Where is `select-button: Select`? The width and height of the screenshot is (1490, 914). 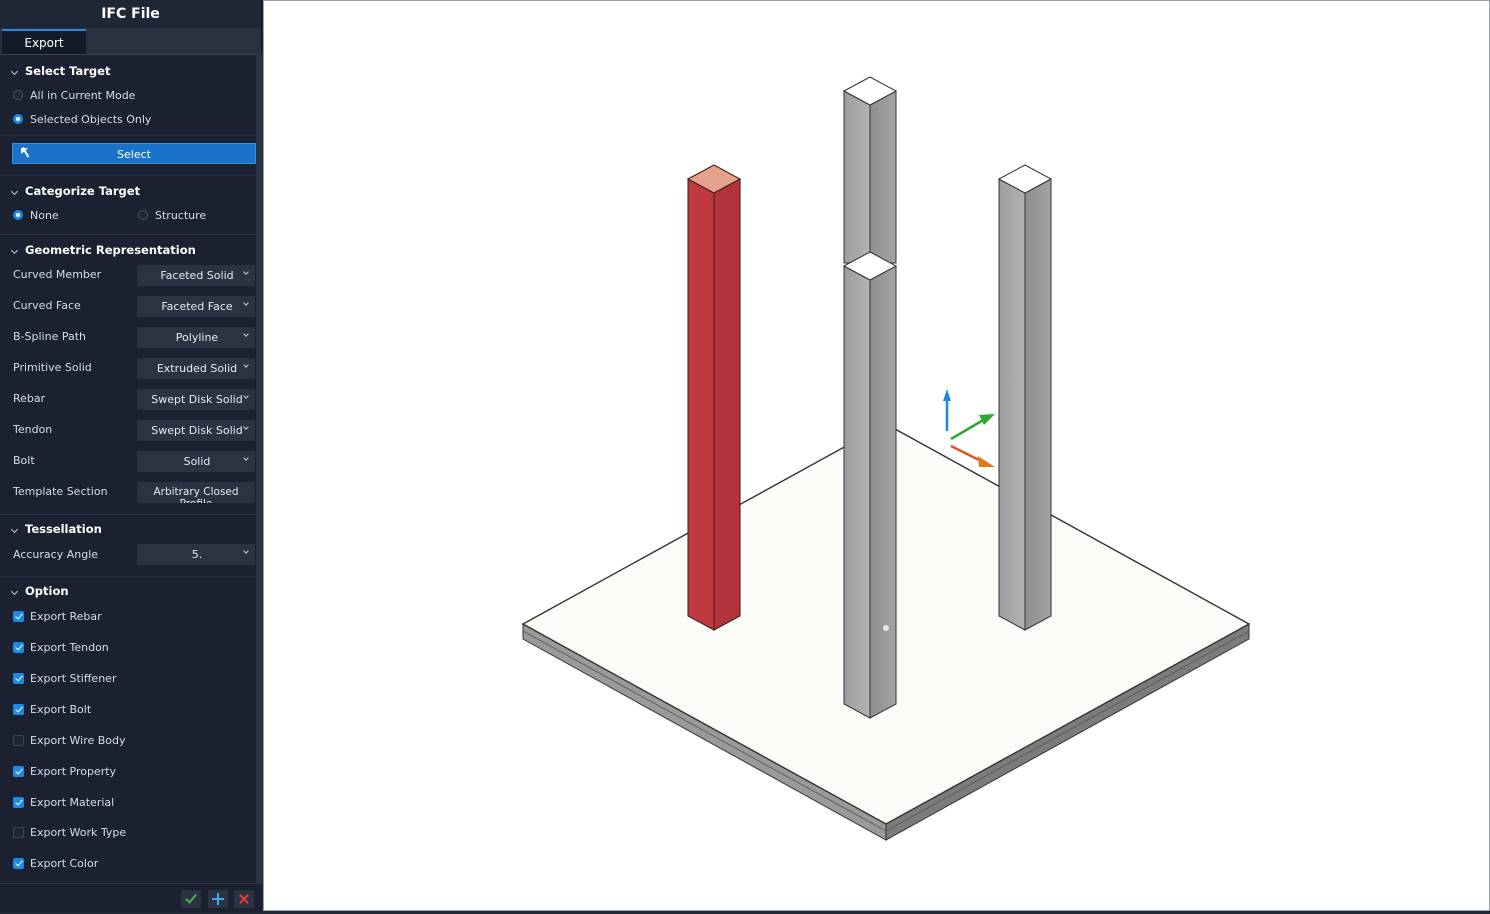
select-button: Select is located at coordinates (134, 153).